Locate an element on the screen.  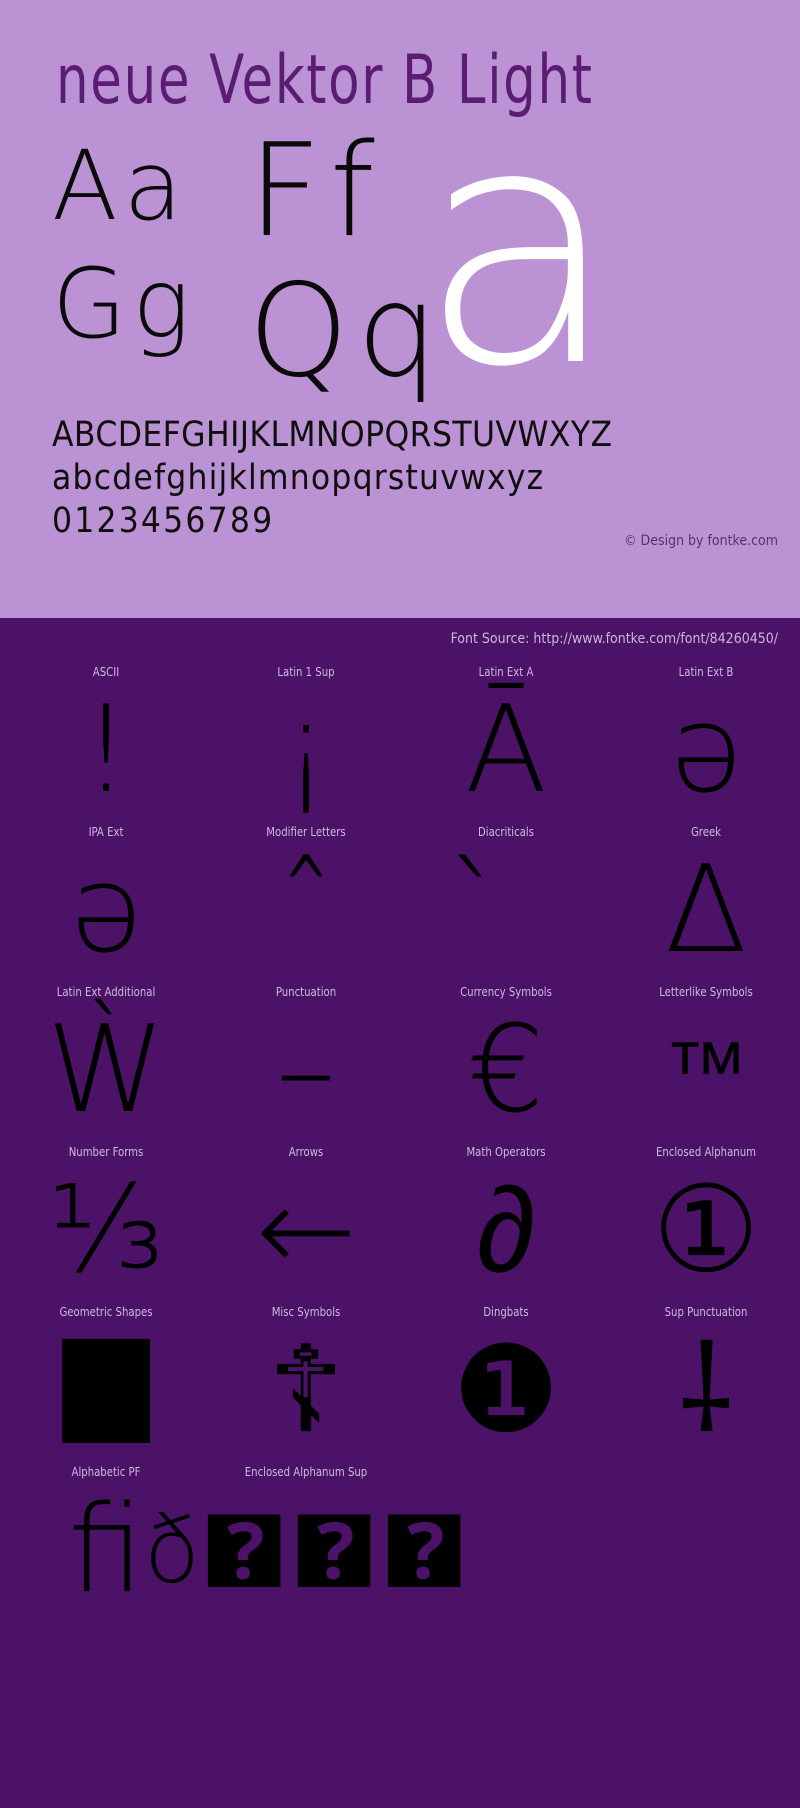
coverage-cell: Greek Δ is located at coordinates (703, 904).